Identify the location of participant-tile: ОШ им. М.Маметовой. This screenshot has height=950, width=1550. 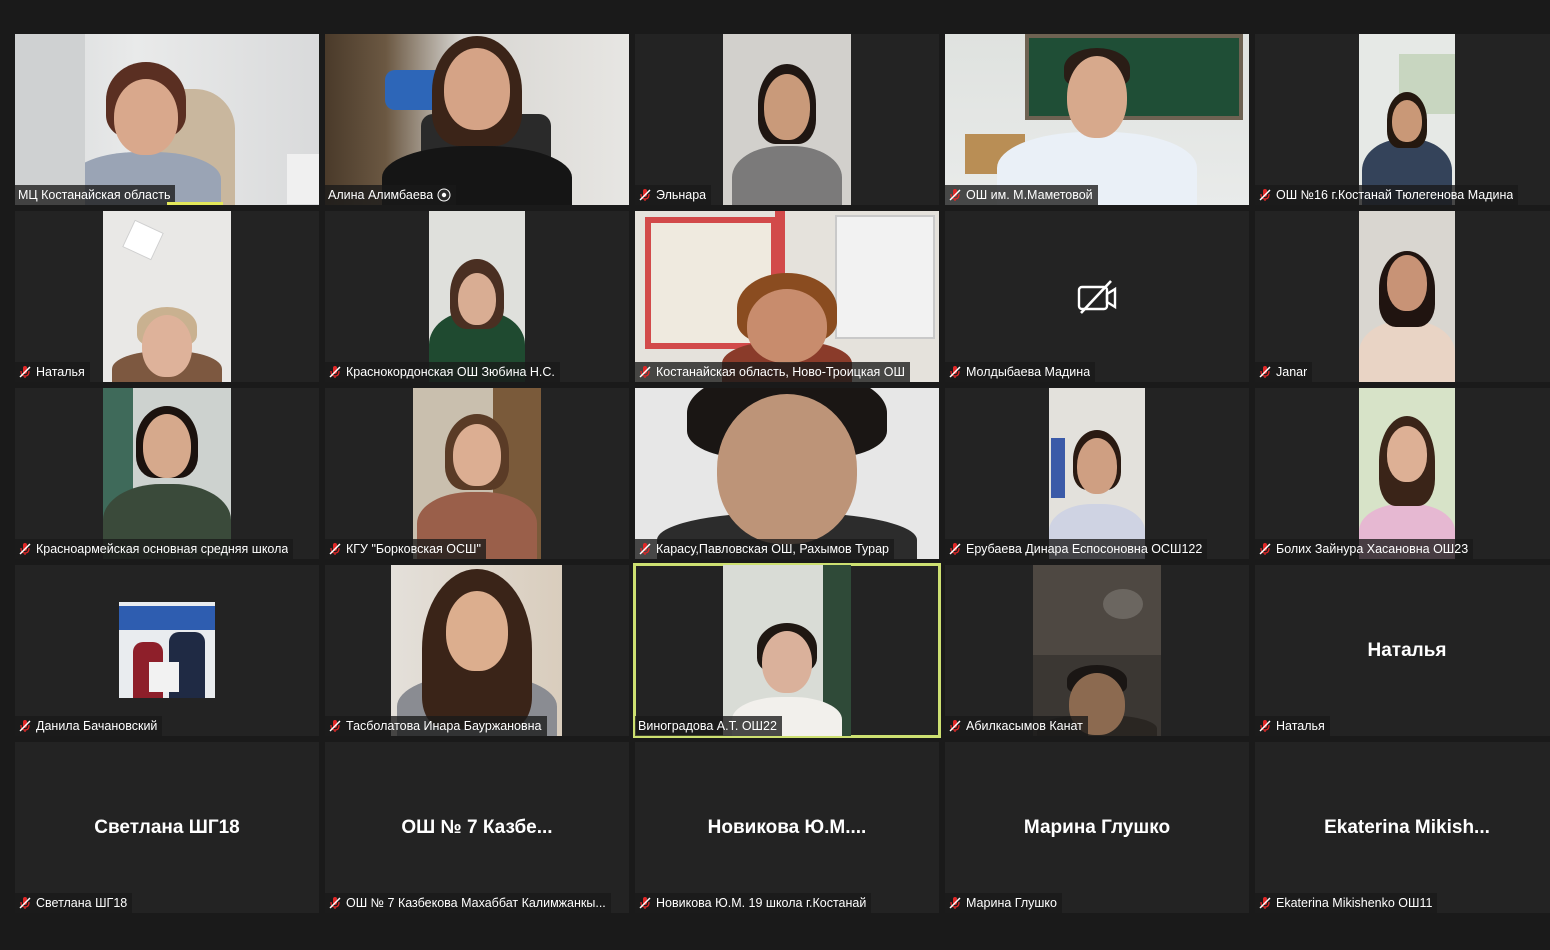
(1097, 119).